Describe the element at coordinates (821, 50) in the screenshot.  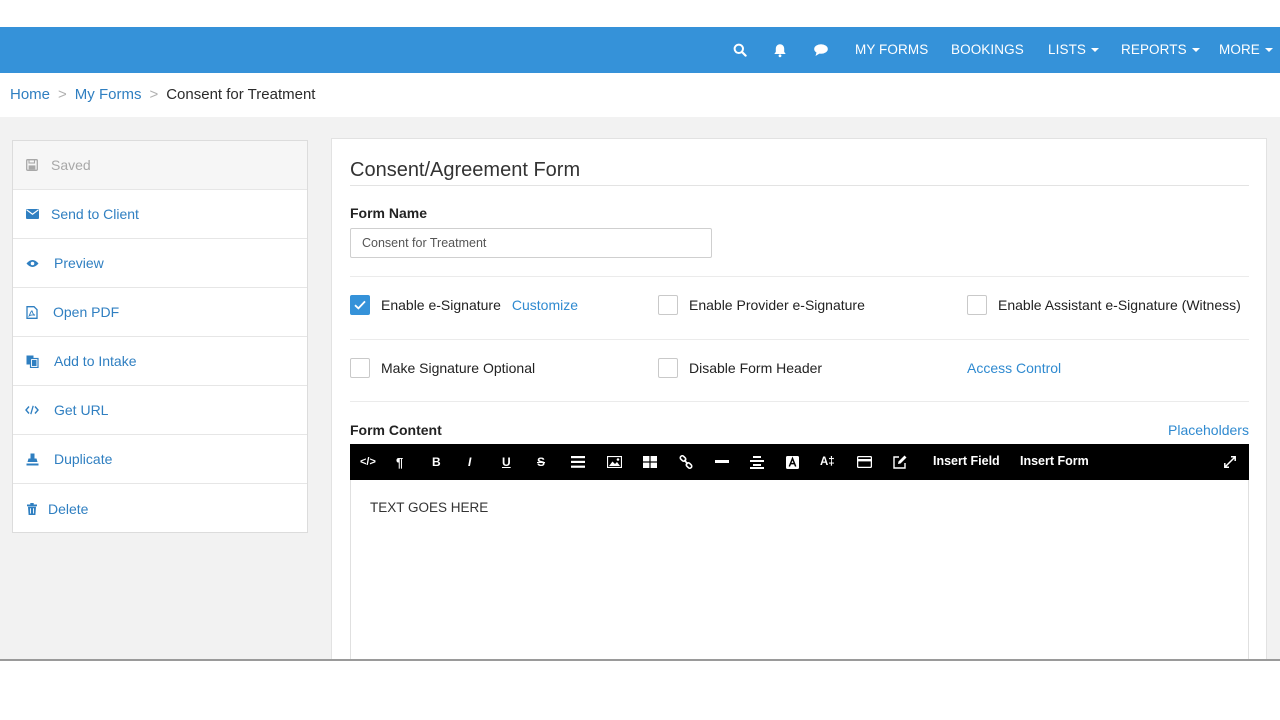
I see `chat-icon` at that location.